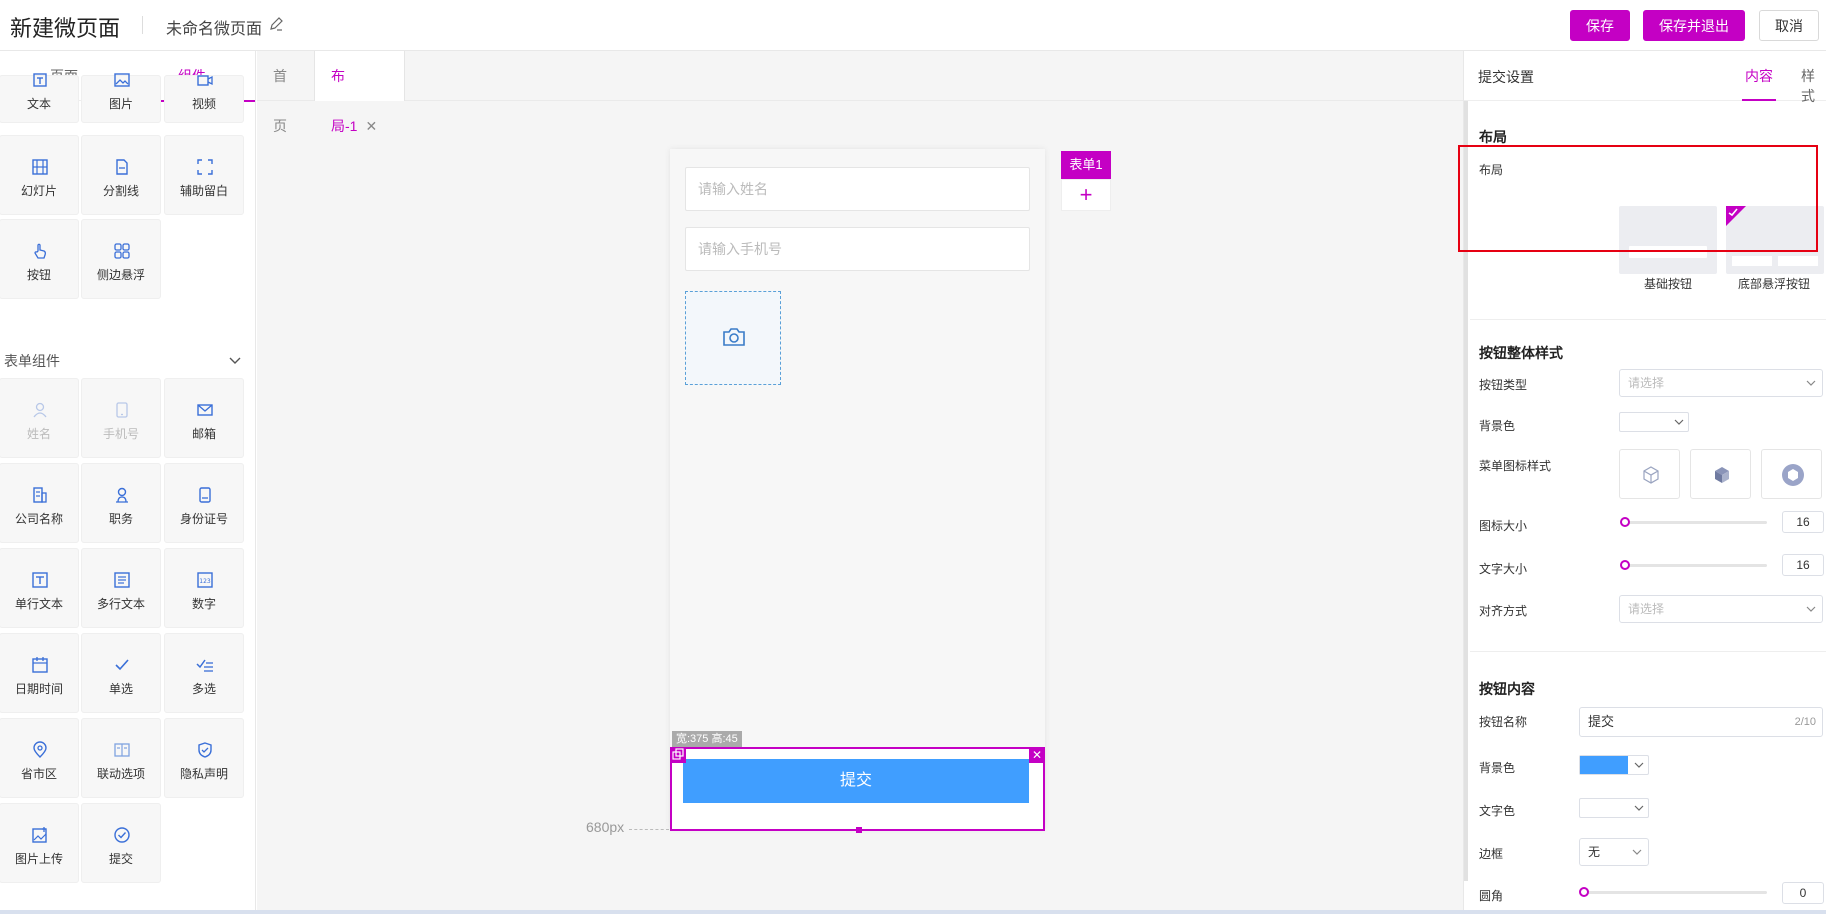 The image size is (1826, 914). I want to click on bg-color-label: 背景色, so click(1497, 426).